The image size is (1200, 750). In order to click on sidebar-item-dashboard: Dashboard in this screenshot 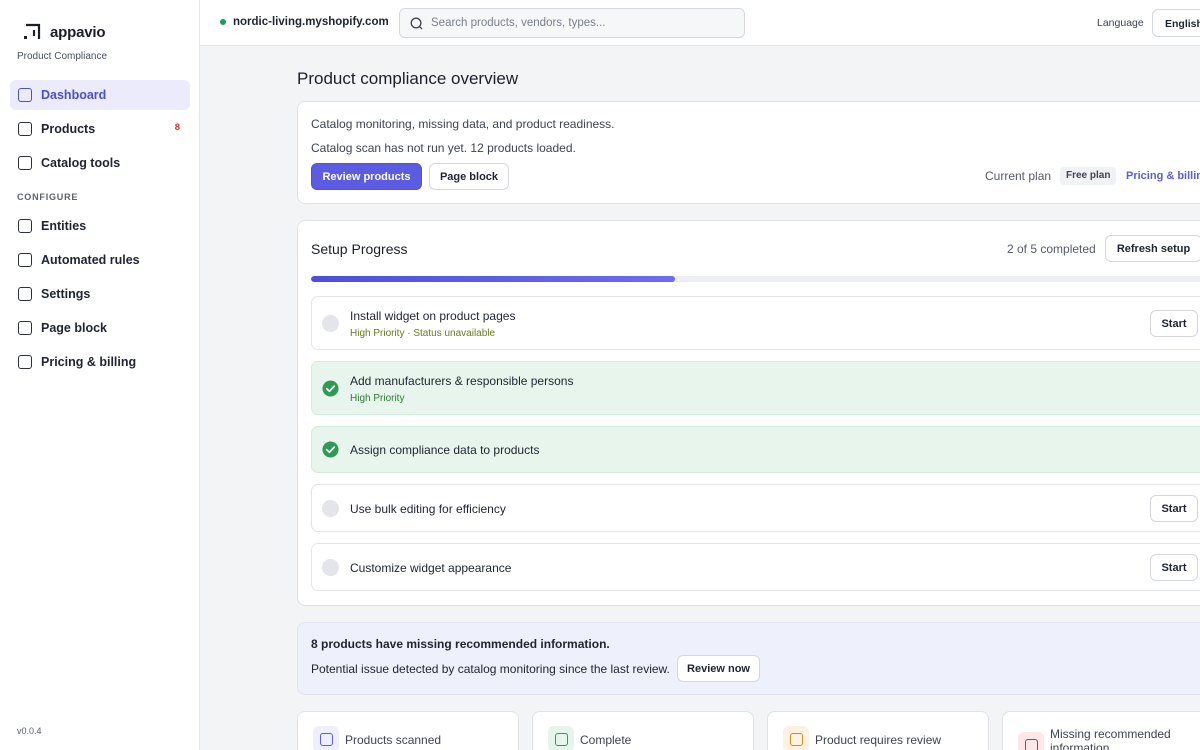, I will do `click(100, 95)`.